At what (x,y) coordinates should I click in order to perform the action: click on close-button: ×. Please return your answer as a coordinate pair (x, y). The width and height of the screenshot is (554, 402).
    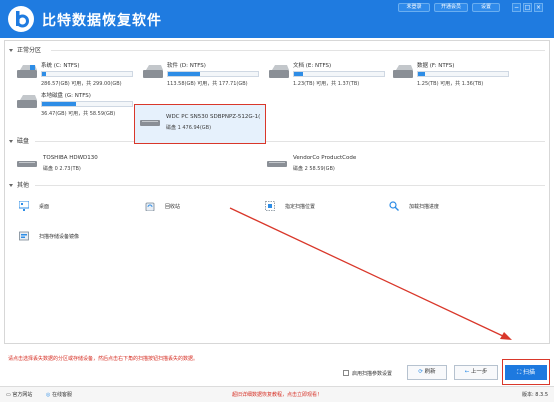
    Looking at the image, I should click on (538, 7).